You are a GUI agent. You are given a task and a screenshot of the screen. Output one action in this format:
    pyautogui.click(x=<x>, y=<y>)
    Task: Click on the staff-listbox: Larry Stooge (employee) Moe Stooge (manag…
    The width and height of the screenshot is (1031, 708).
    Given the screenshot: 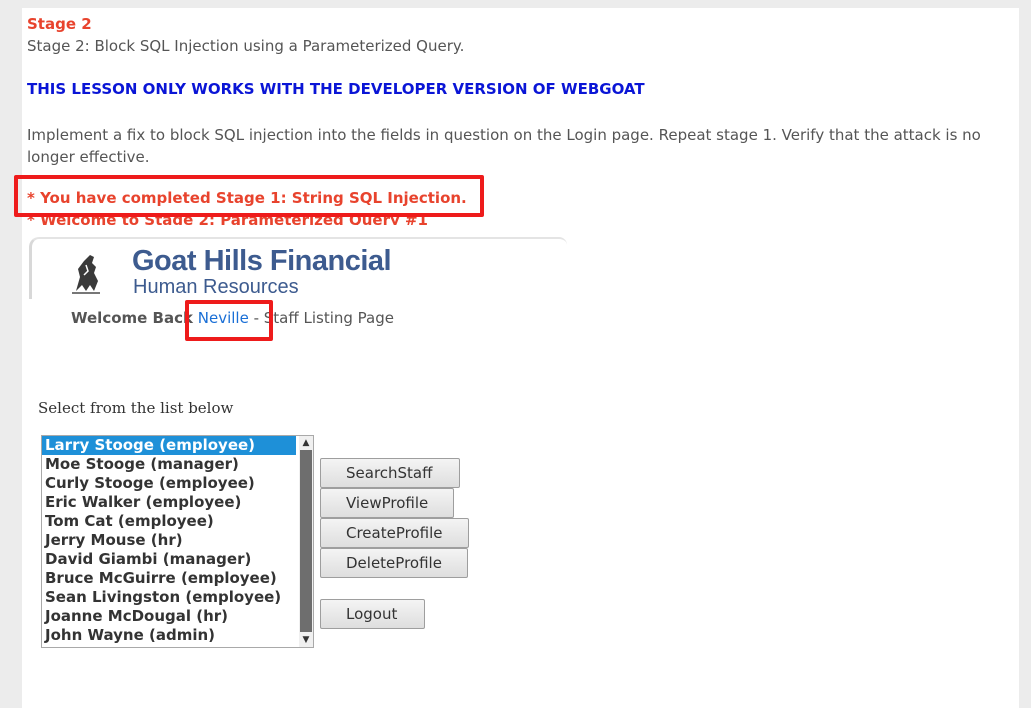 What is the action you would take?
    pyautogui.click(x=177, y=541)
    